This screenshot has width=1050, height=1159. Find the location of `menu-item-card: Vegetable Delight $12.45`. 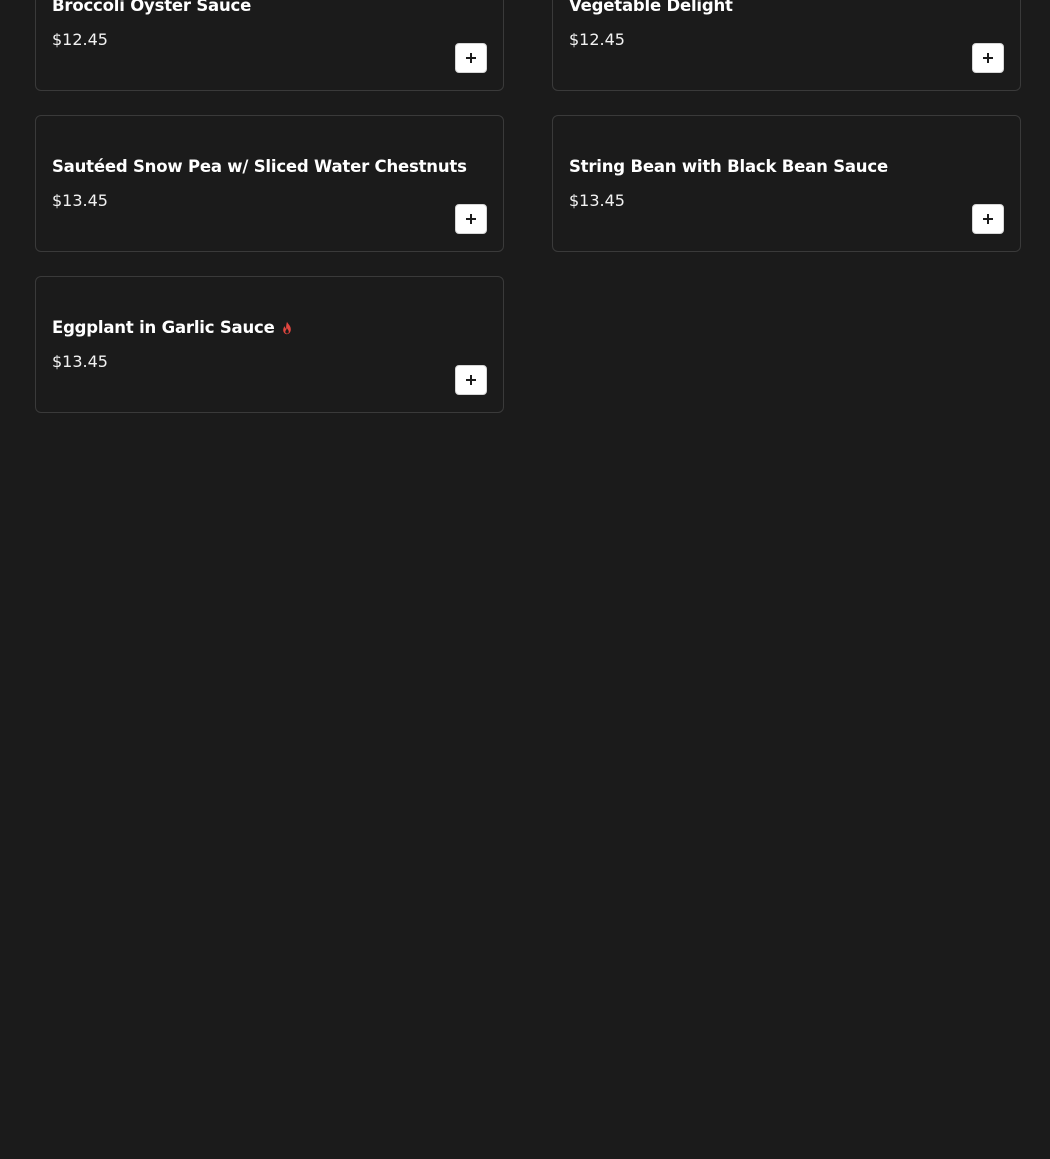

menu-item-card: Vegetable Delight $12.45 is located at coordinates (786, 45).